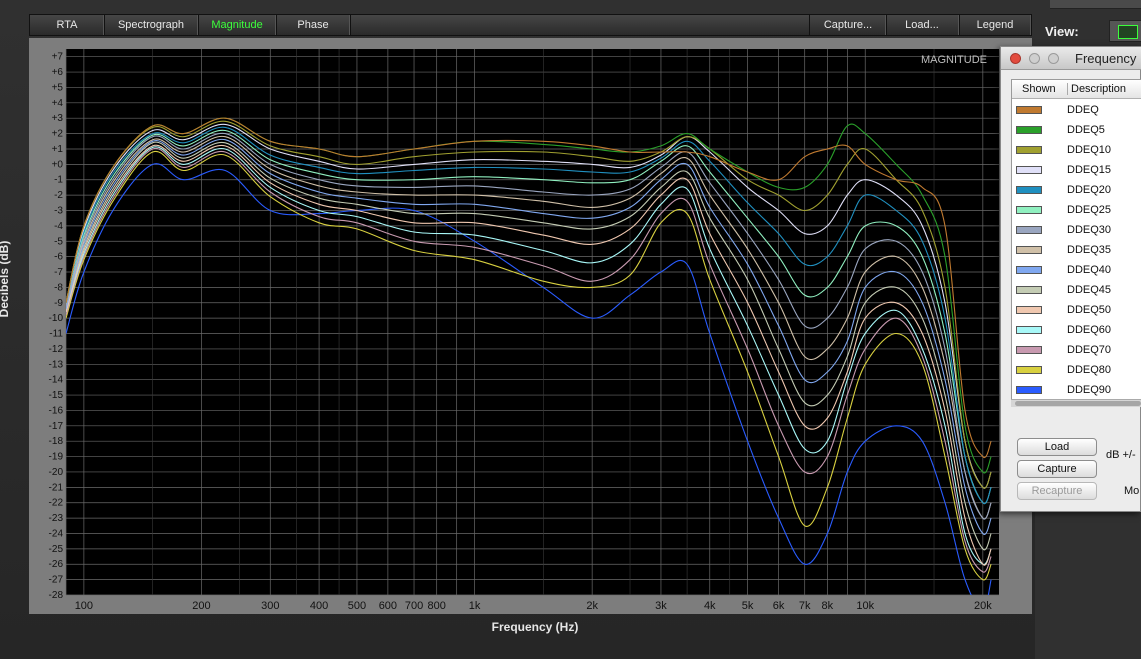 The image size is (1141, 659). I want to click on y-tick-label: -27, so click(56, 580).